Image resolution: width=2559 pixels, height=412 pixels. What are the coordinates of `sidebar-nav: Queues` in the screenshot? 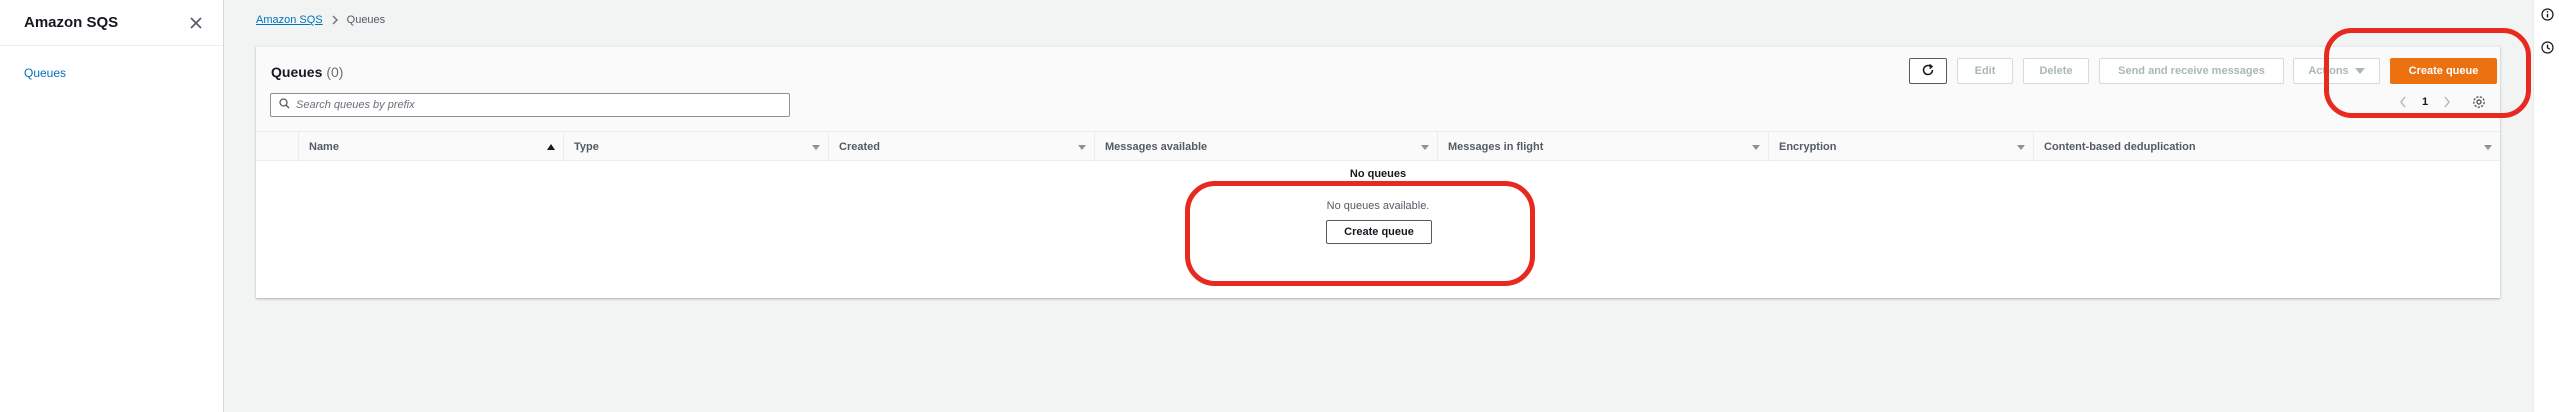 It's located at (111, 64).